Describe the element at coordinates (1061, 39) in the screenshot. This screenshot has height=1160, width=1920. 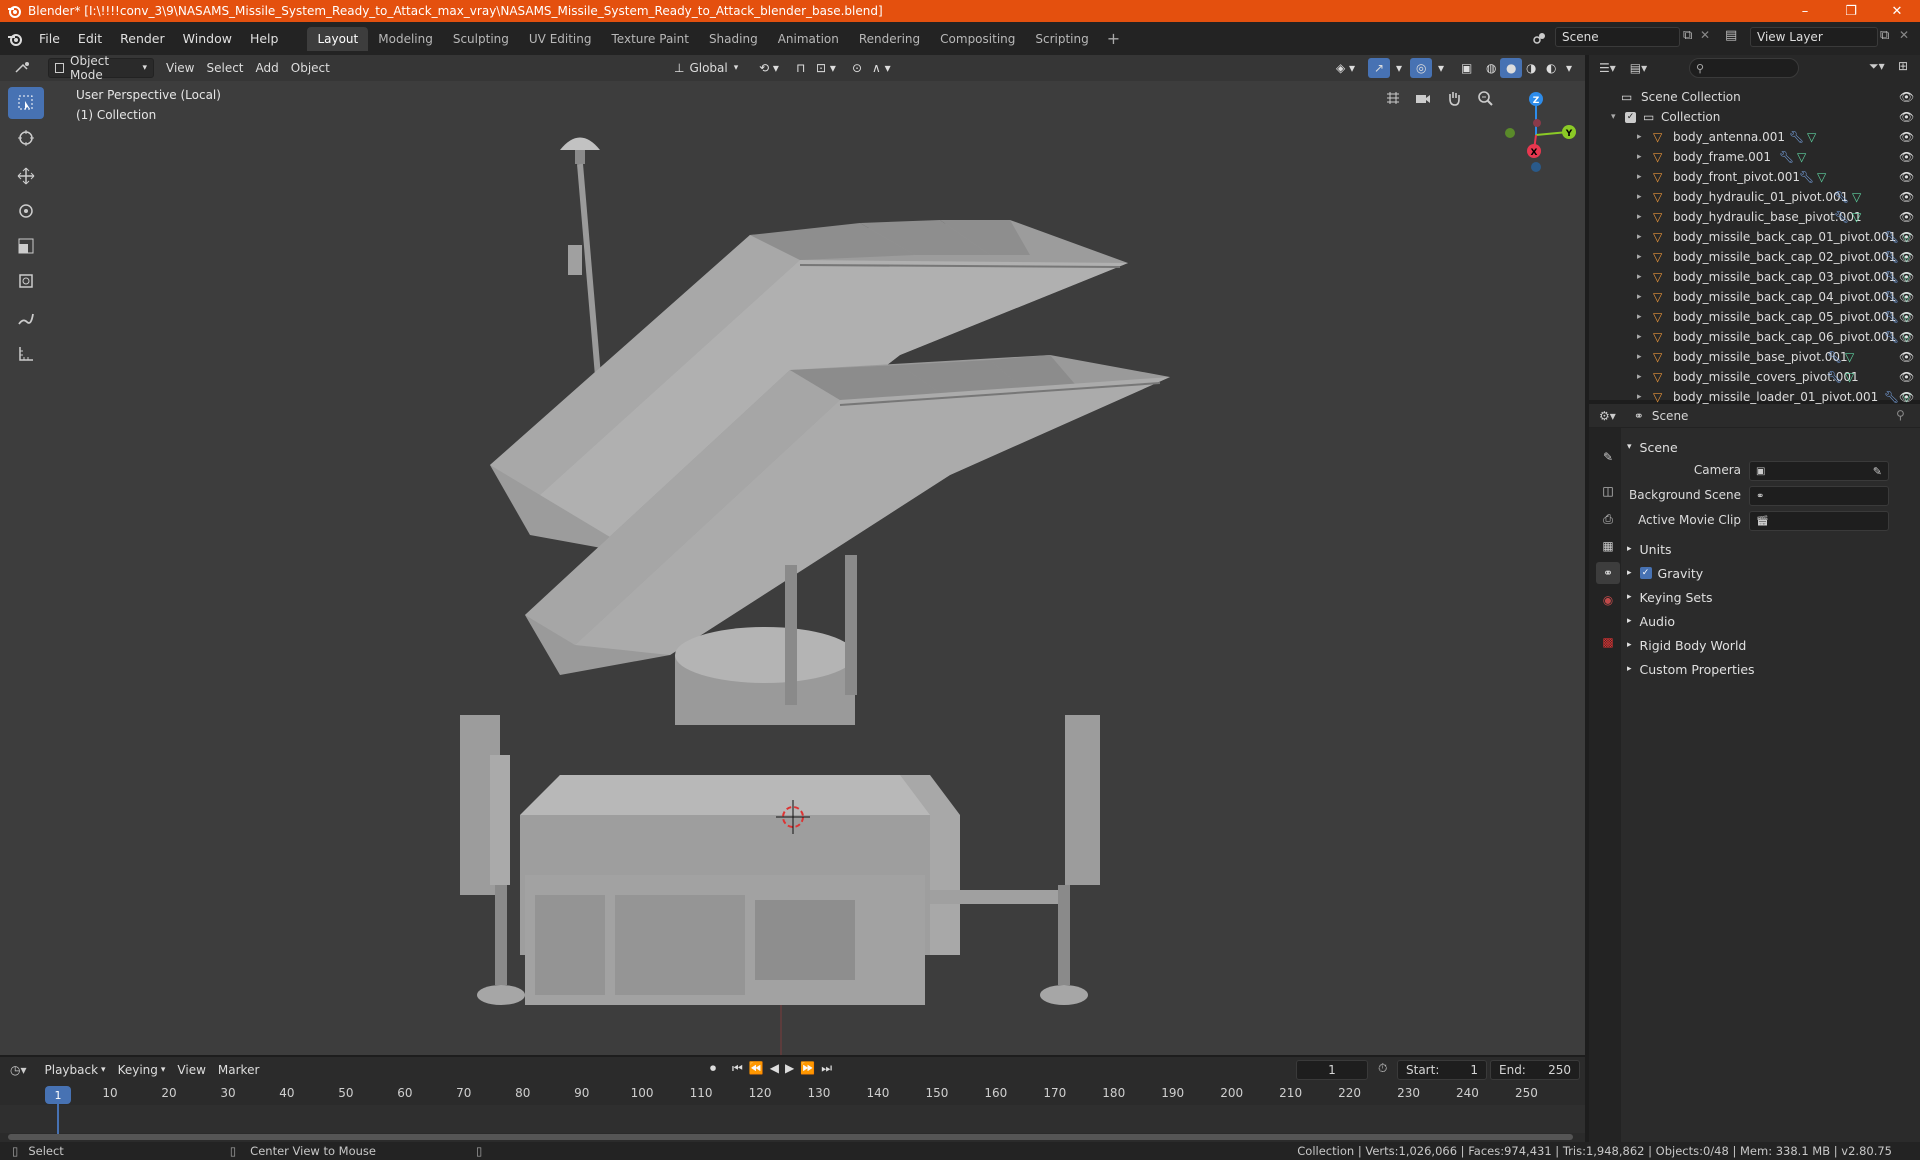
I see `tab-scripting: Scripting` at that location.